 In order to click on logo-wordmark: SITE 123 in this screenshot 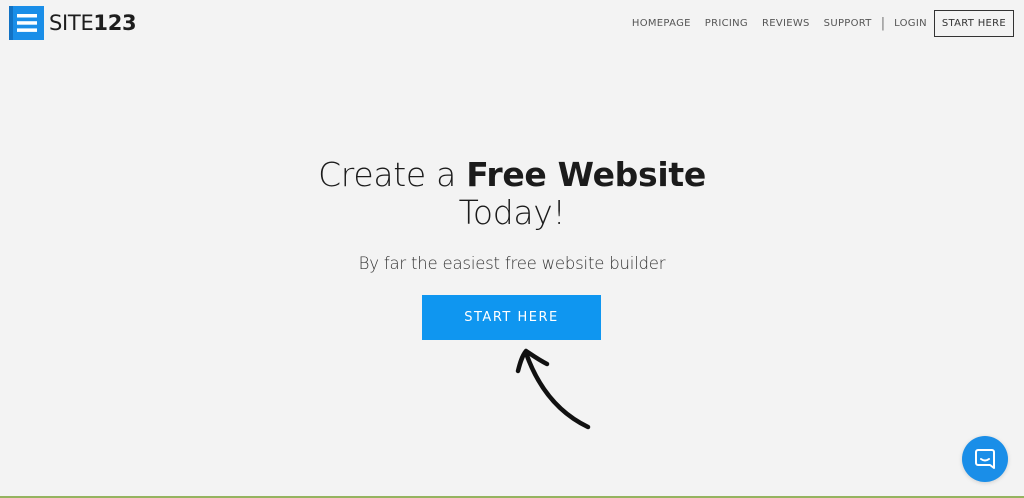, I will do `click(93, 23)`.